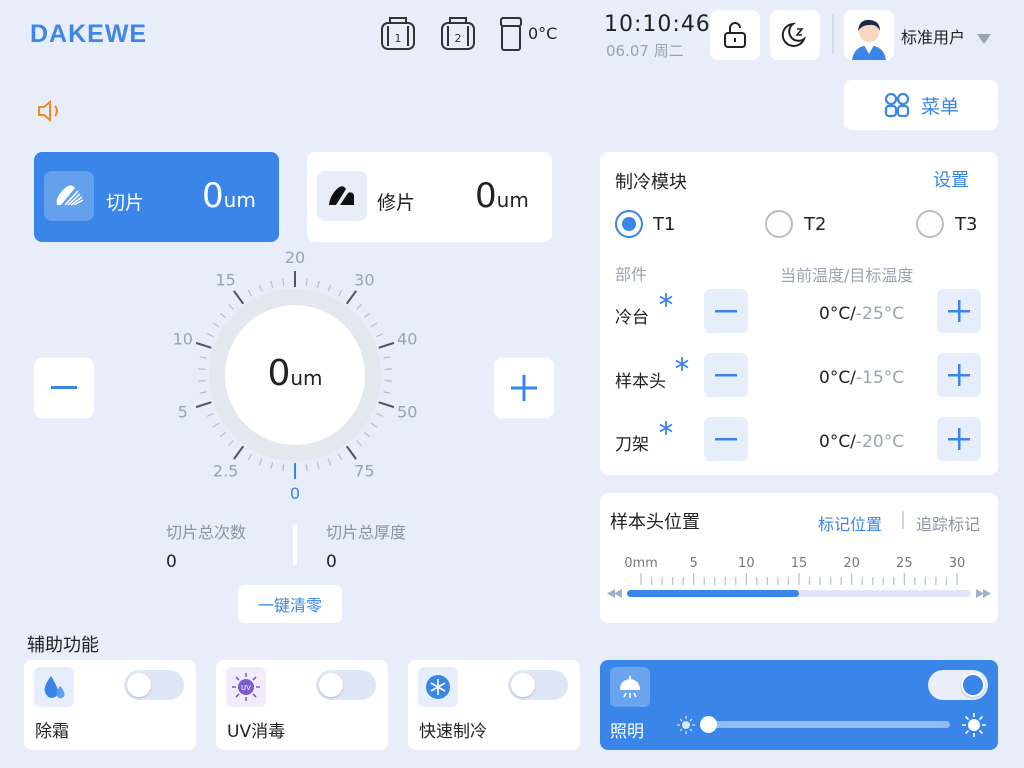 The height and width of the screenshot is (768, 1024). I want to click on brightness-slider-handle, so click(708, 724).